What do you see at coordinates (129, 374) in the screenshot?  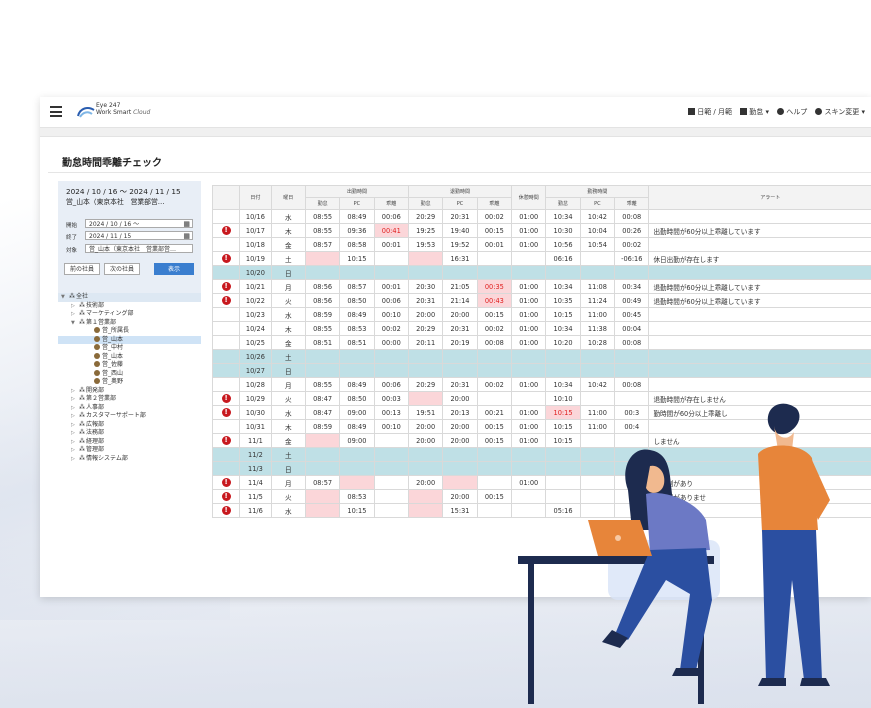 I see `tree-node: 営_西山` at bounding box center [129, 374].